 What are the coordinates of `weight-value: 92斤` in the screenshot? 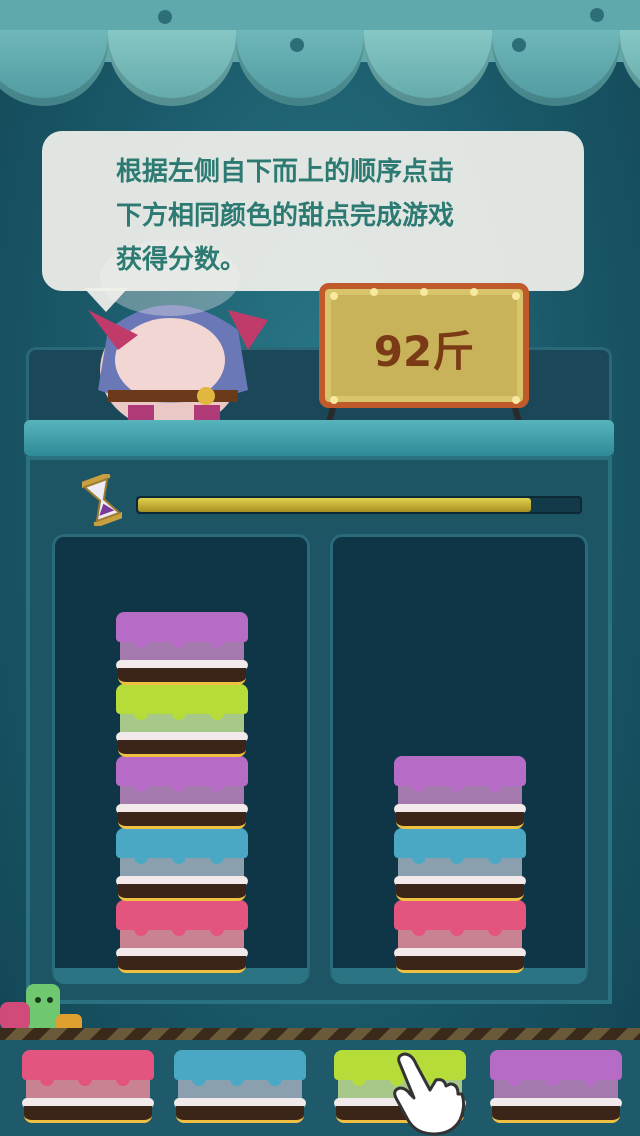 It's located at (424, 351).